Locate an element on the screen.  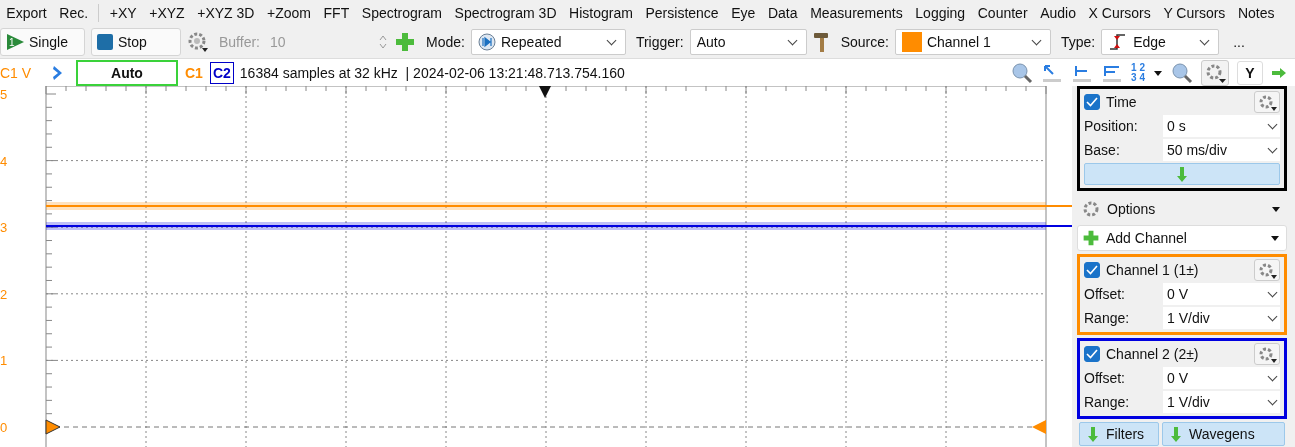
arrow-right-icon is located at coordinates (1279, 72).